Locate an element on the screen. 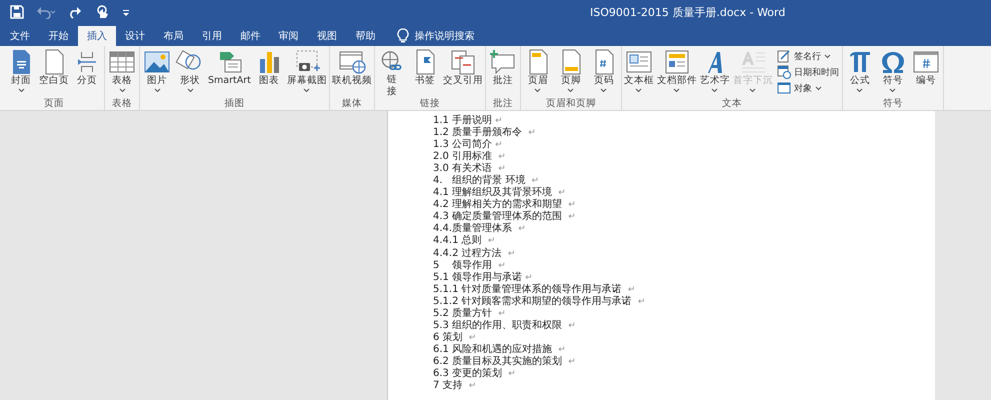 The width and height of the screenshot is (991, 400). ribbon-button: 编号 is located at coordinates (926, 73).